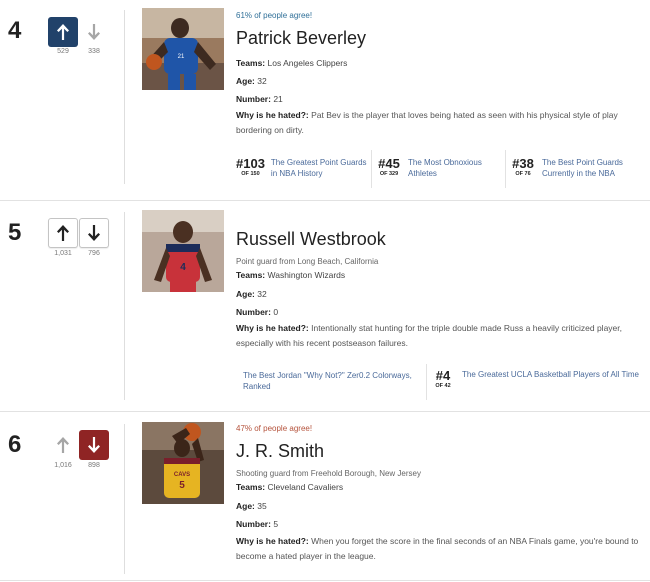 This screenshot has height=582, width=650. What do you see at coordinates (301, 38) in the screenshot?
I see `player-name: Patrick Beverley` at bounding box center [301, 38].